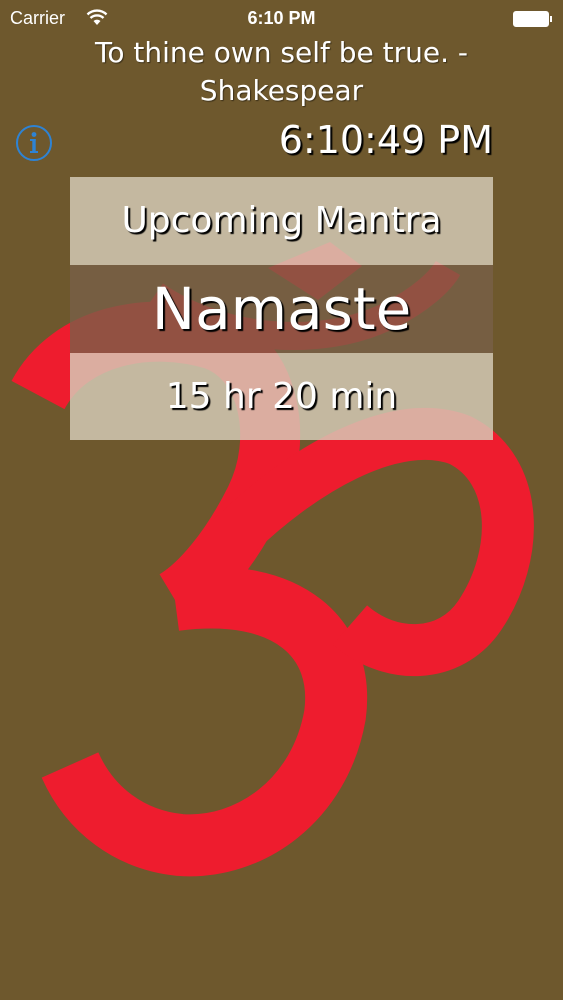  What do you see at coordinates (281, 90) in the screenshot?
I see `quote-line-2: Shakespear` at bounding box center [281, 90].